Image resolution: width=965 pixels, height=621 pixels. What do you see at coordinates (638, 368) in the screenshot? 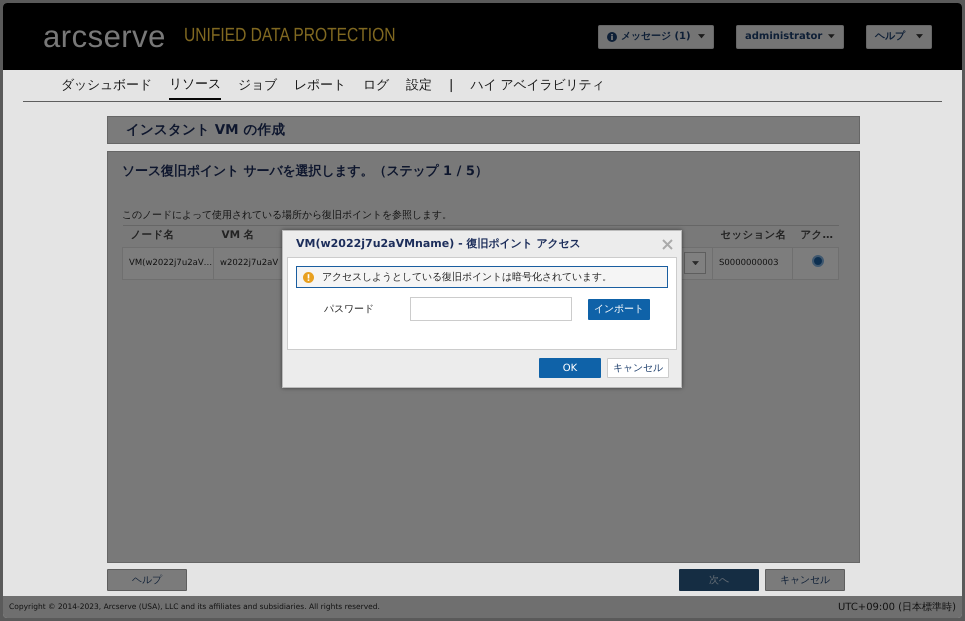
I see `dialog-button: キャンセル` at bounding box center [638, 368].